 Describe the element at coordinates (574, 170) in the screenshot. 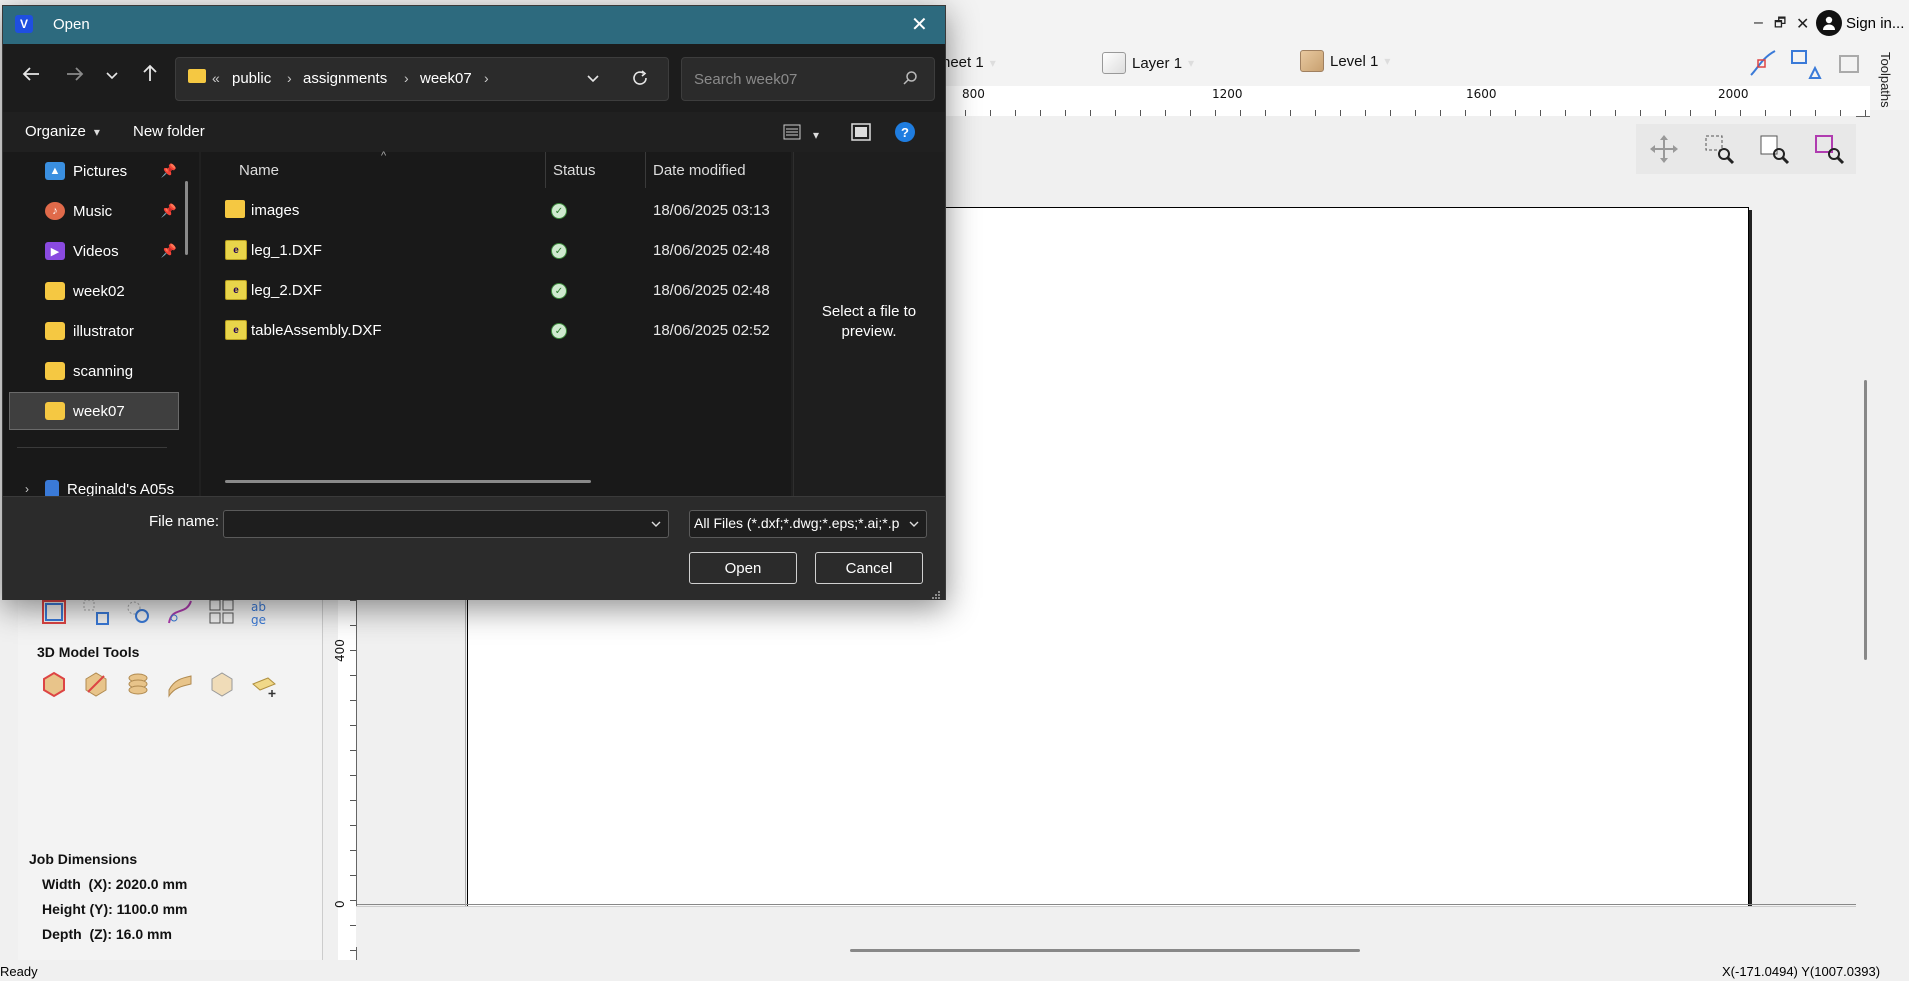

I see `column-status: Status` at that location.